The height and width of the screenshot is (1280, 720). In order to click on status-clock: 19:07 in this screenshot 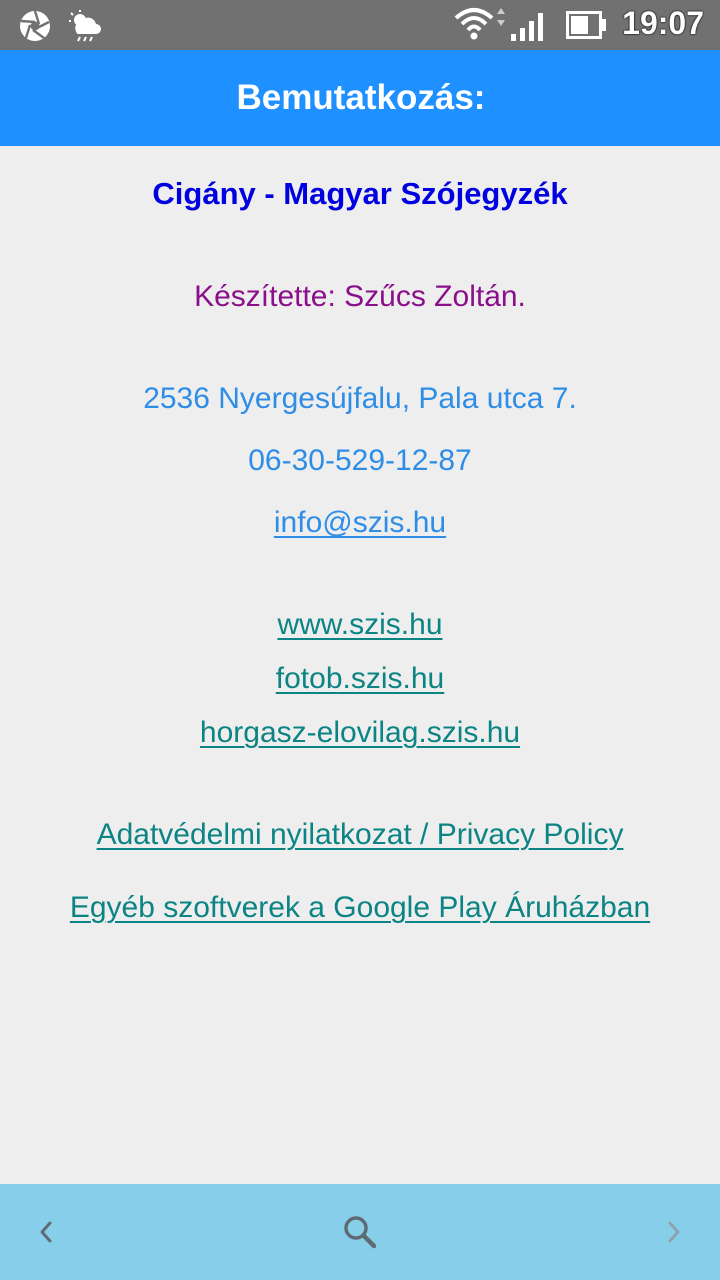, I will do `click(663, 23)`.